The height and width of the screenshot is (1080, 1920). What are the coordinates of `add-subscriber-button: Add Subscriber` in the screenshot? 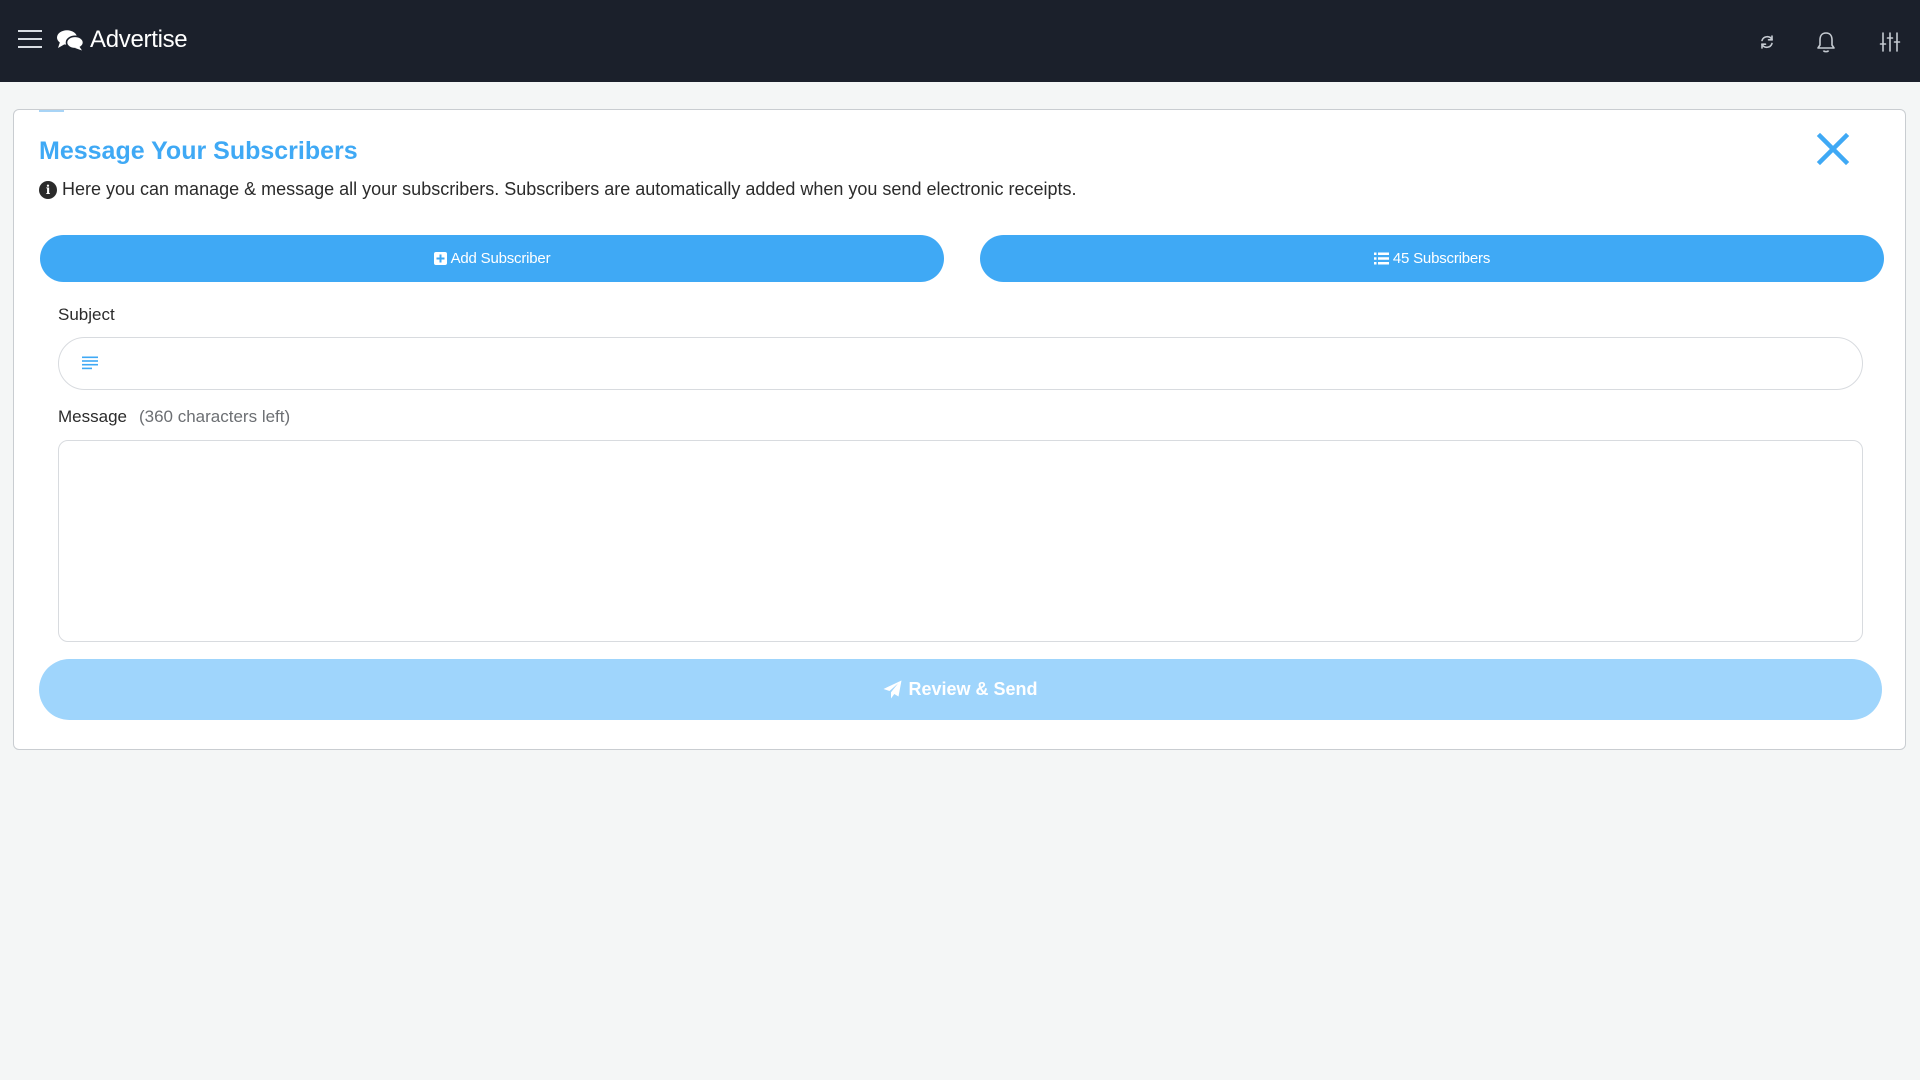 It's located at (492, 258).